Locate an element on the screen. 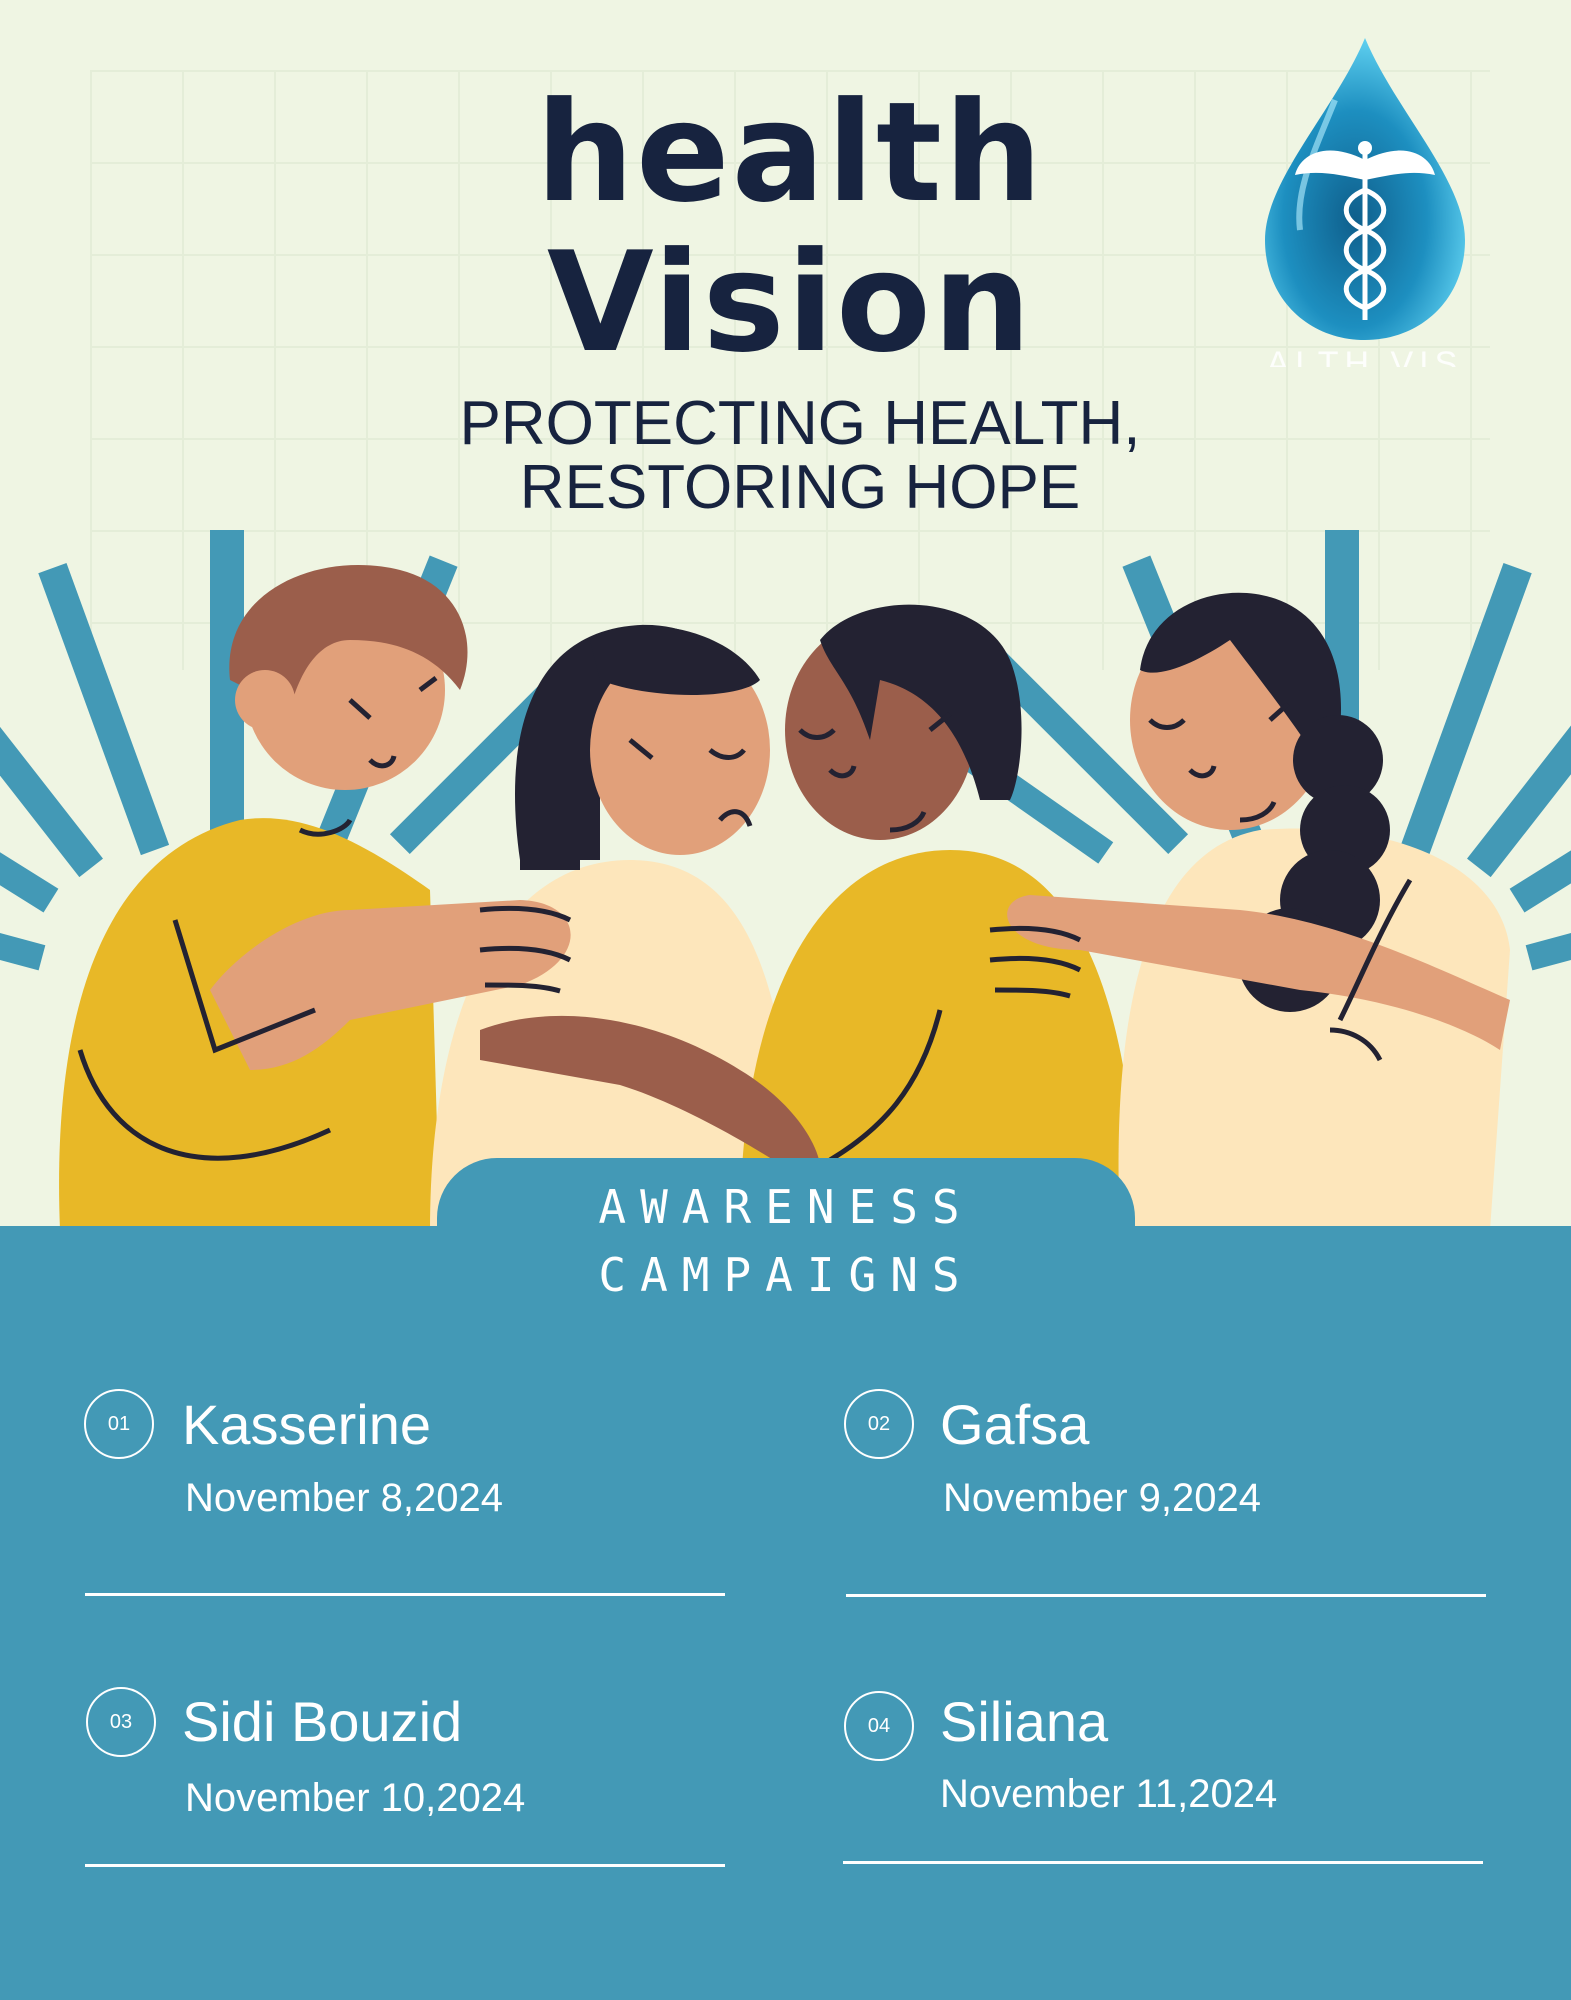 The width and height of the screenshot is (1571, 2000). campaign-place: Siliana is located at coordinates (1024, 1721).